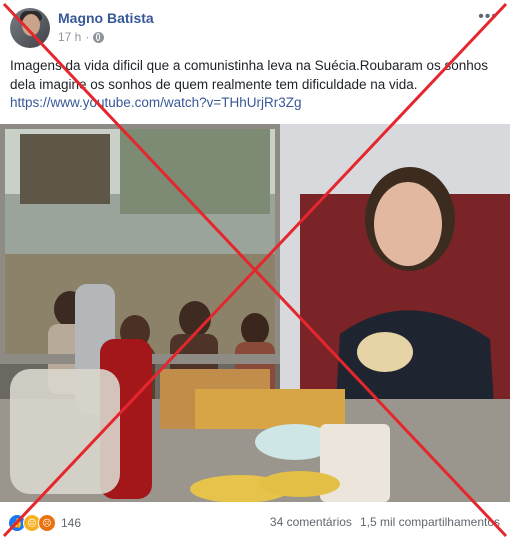  What do you see at coordinates (106, 18) in the screenshot?
I see `author-name: Magno Batista` at bounding box center [106, 18].